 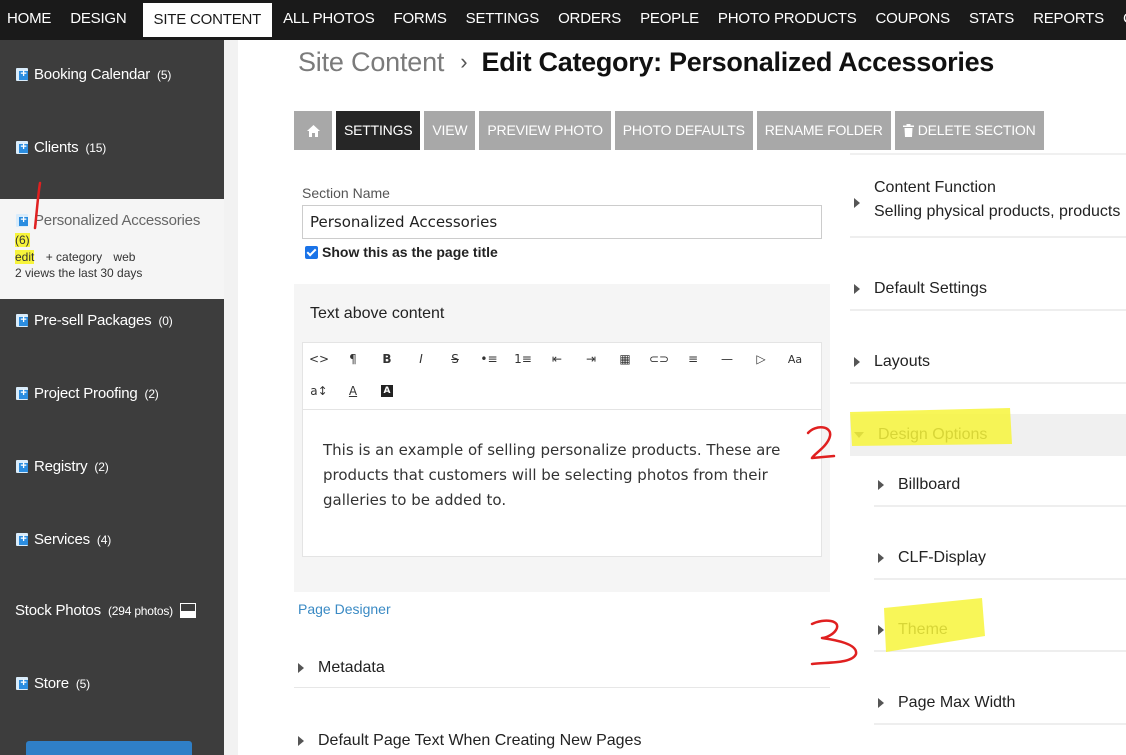 I want to click on sidebar-item-registry: + Registry (2), so click(x=112, y=466).